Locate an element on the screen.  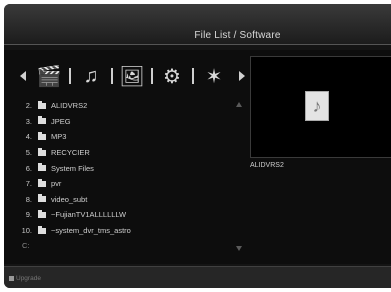
item-number: 5. is located at coordinates (28, 153).